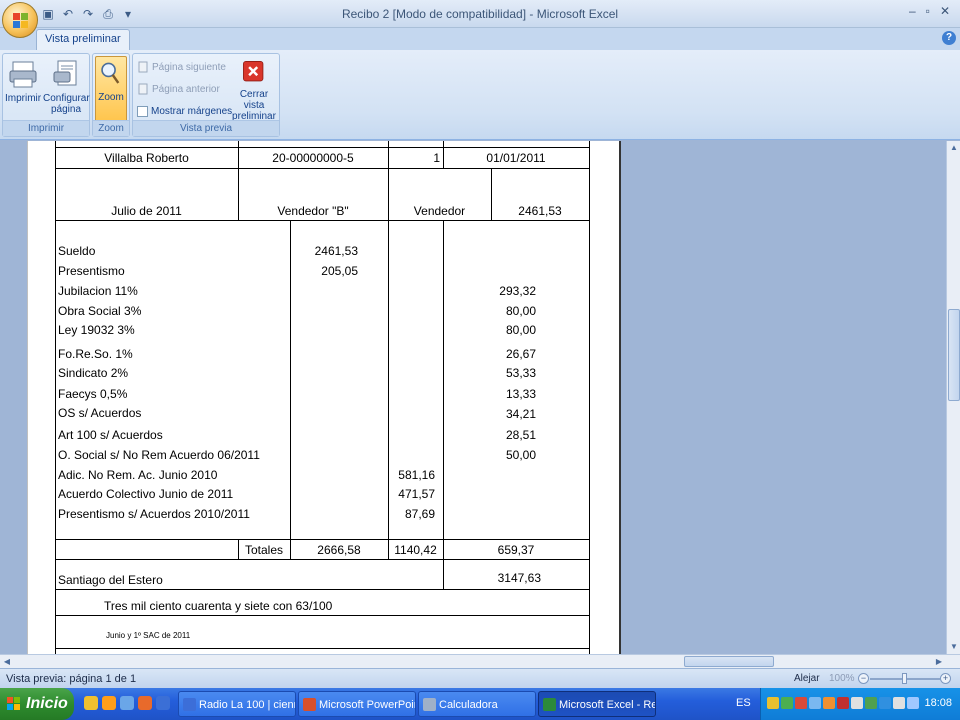 The width and height of the screenshot is (960, 720). I want to click on show-margins-label: Mostrar márgenes, so click(192, 111).